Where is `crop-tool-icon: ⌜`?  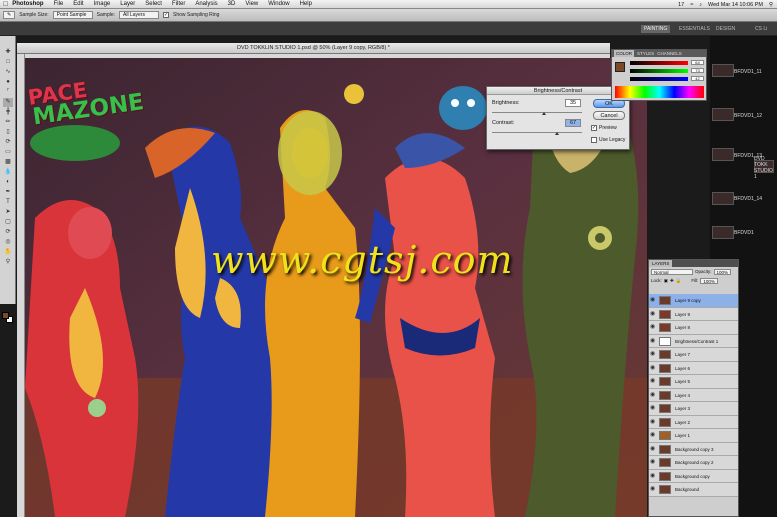
crop-tool-icon: ⌜ is located at coordinates (8, 92).